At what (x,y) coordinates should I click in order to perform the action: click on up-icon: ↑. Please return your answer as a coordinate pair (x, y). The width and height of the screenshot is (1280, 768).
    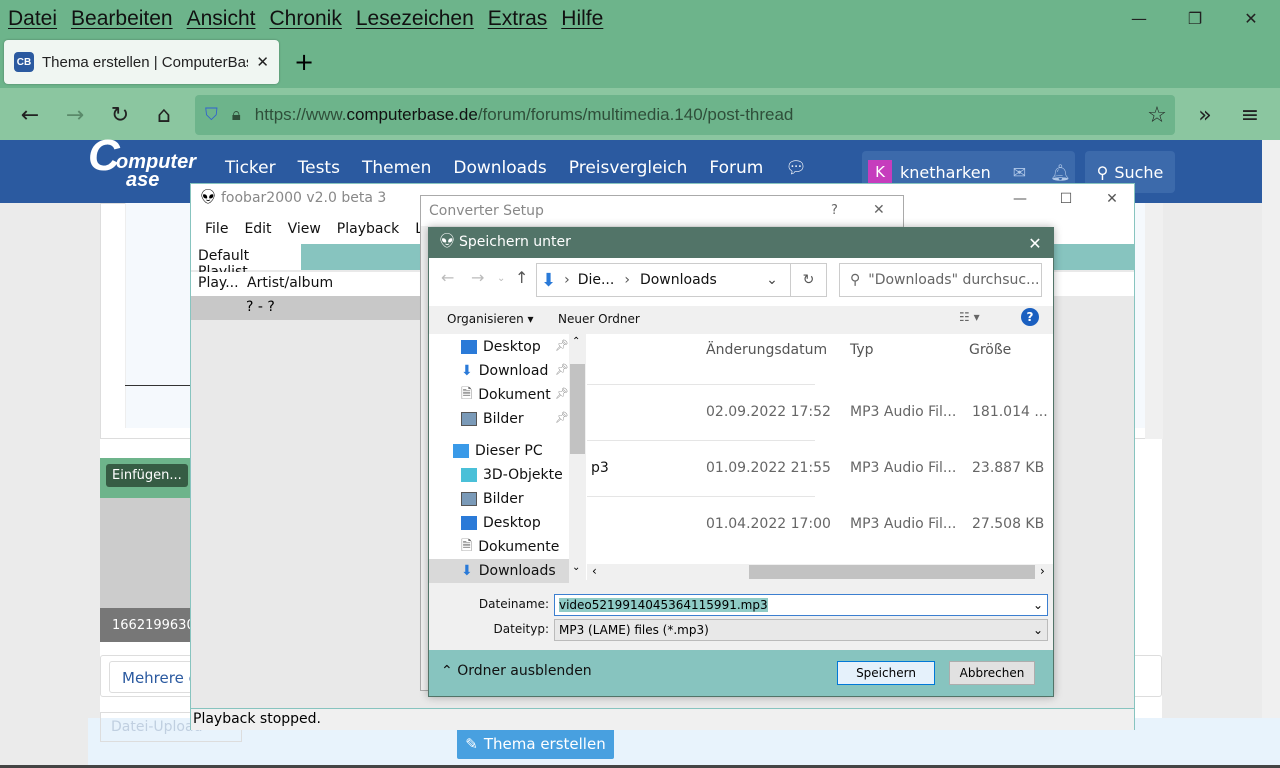
    Looking at the image, I should click on (521, 277).